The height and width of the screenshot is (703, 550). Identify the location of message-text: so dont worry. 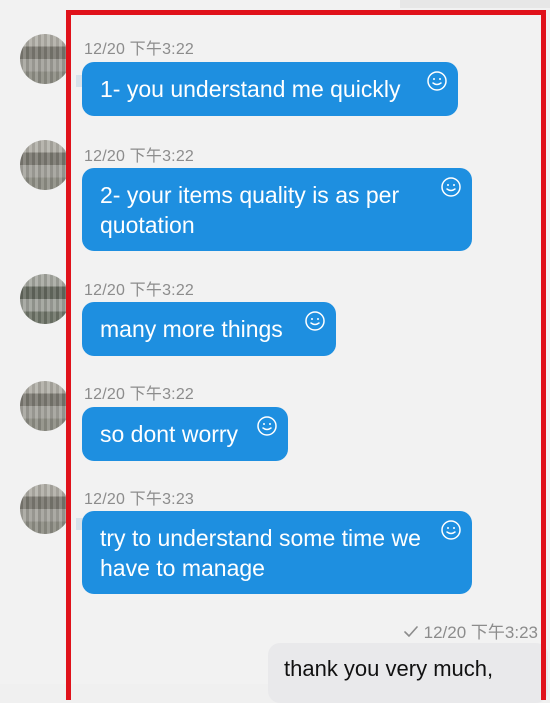
(169, 434).